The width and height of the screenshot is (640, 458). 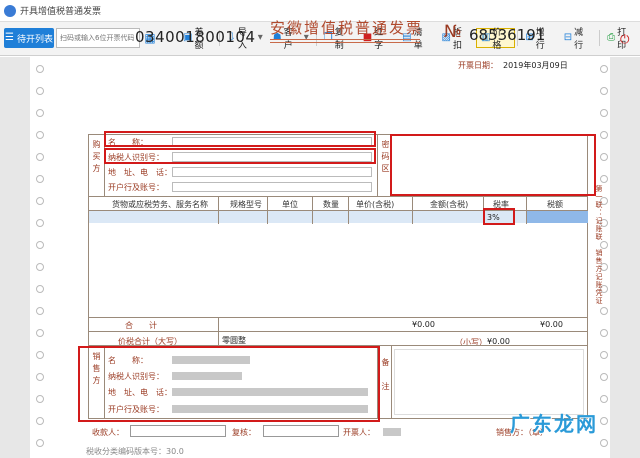 What do you see at coordinates (290, 204) in the screenshot?
I see `col-unit: 单位` at bounding box center [290, 204].